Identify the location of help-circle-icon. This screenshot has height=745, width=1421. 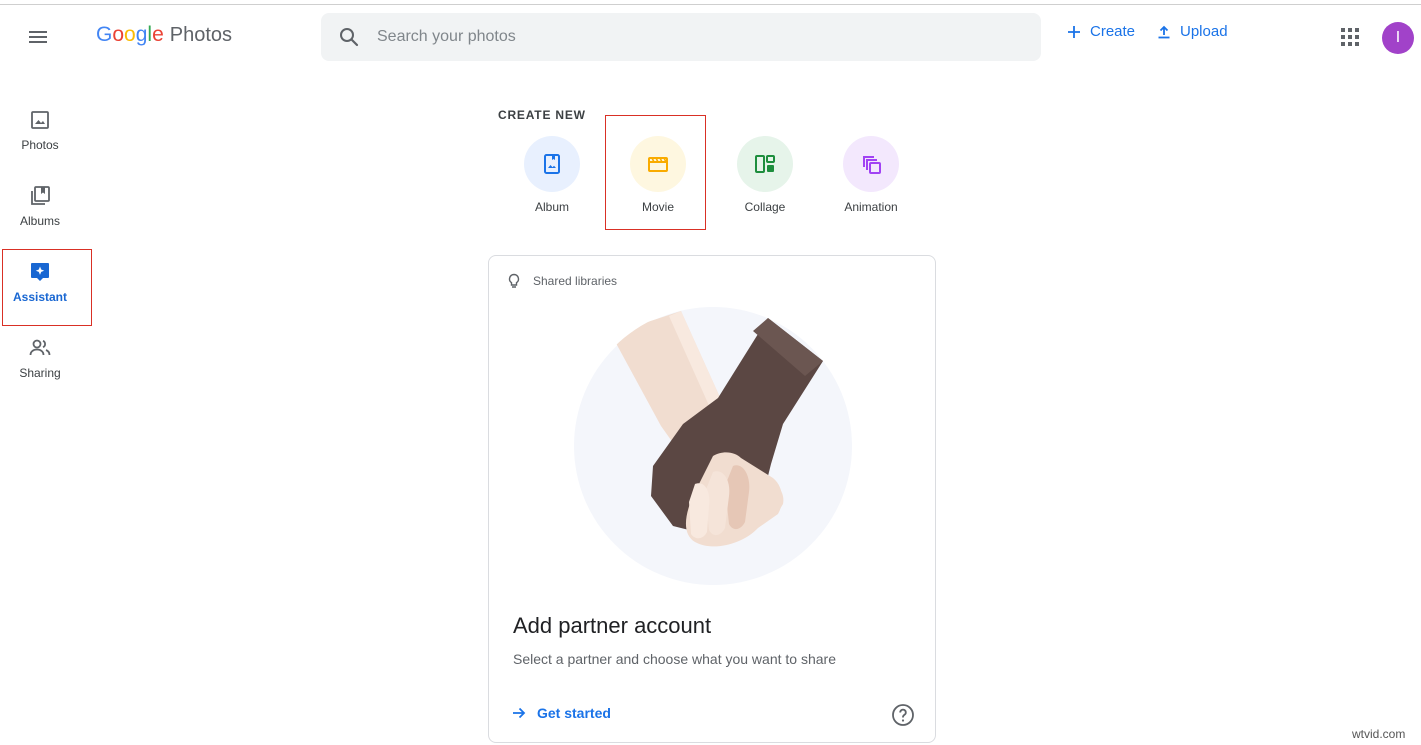
(903, 715).